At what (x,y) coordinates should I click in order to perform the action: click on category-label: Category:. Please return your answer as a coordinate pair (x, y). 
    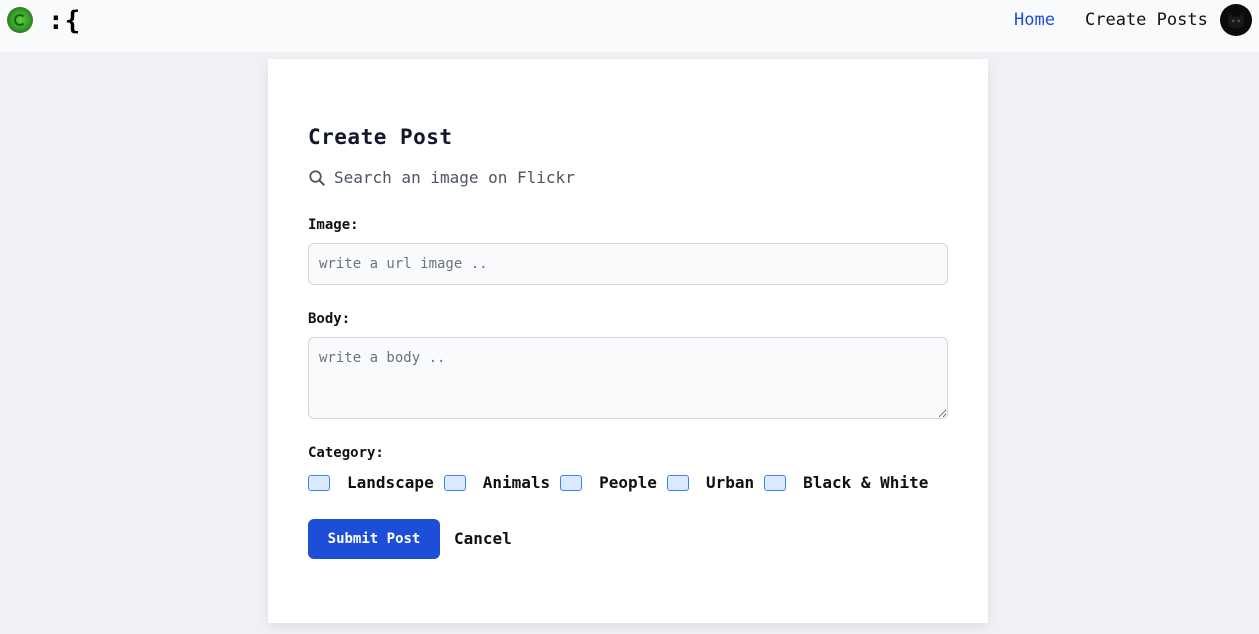
    Looking at the image, I should click on (346, 453).